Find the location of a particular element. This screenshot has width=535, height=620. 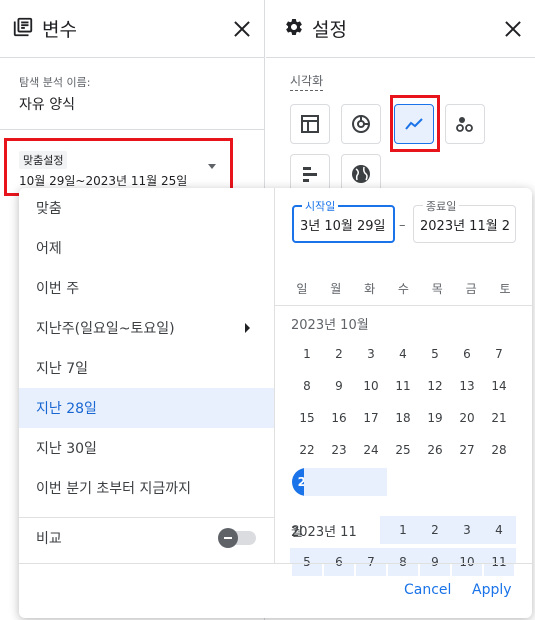

calendar-day: 10 is located at coordinates (371, 386).